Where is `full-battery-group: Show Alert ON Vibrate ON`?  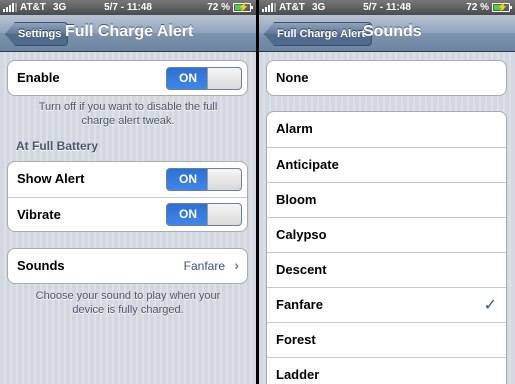 full-battery-group: Show Alert ON Vibrate ON is located at coordinates (127, 196).